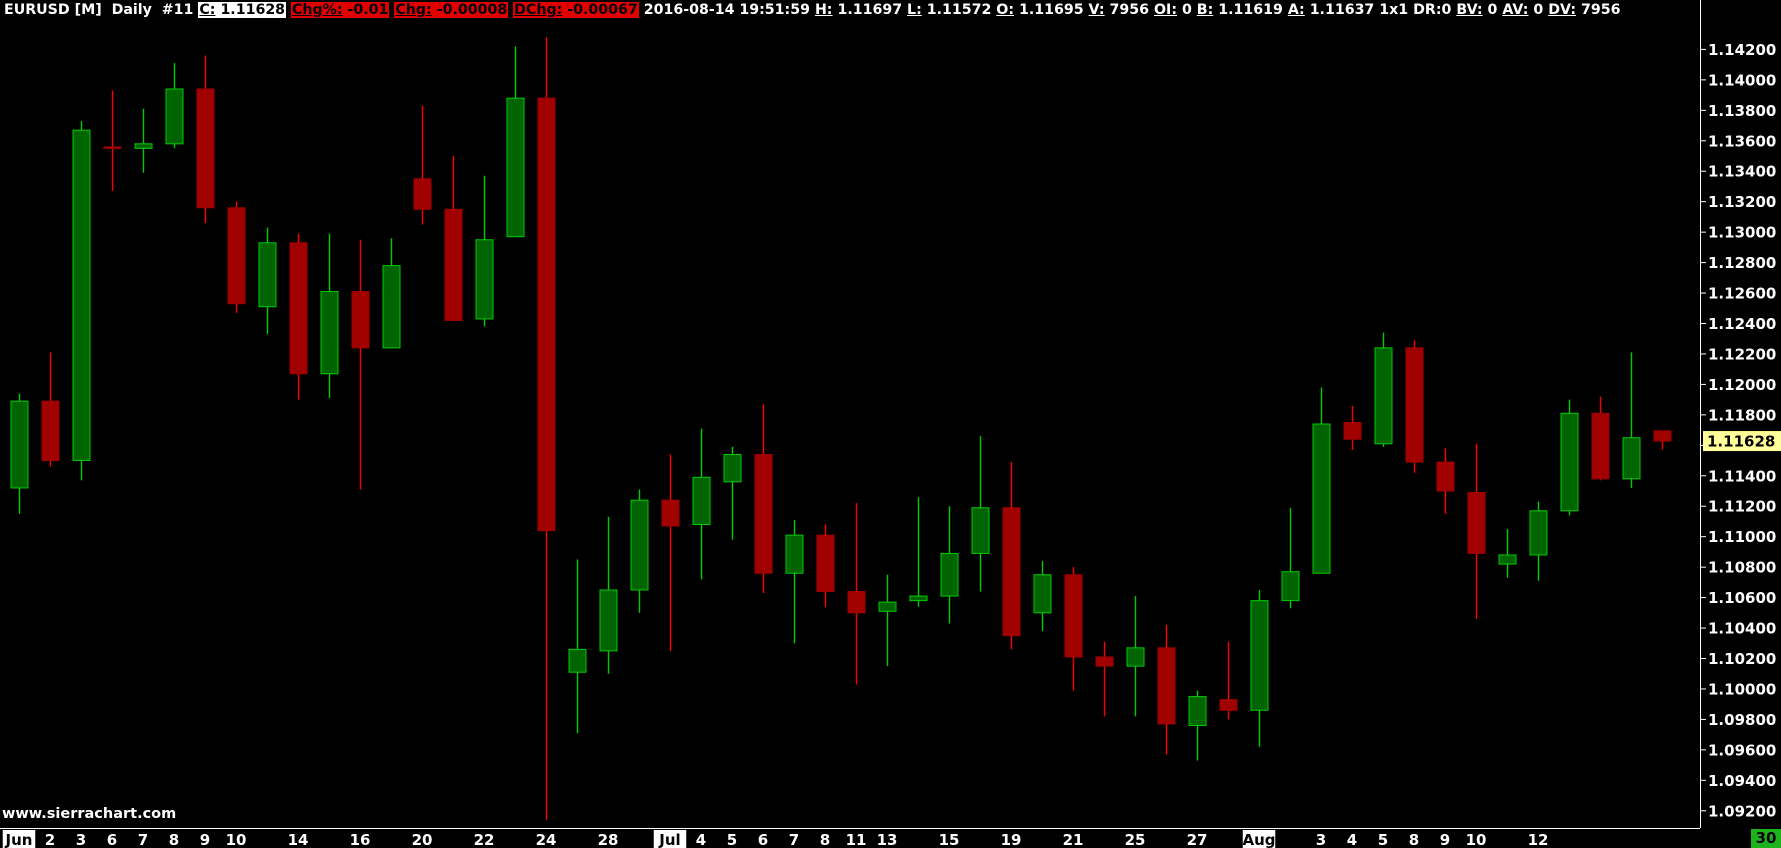  Describe the element at coordinates (1172, 10) in the screenshot. I see `oi-field: OI: 0` at that location.